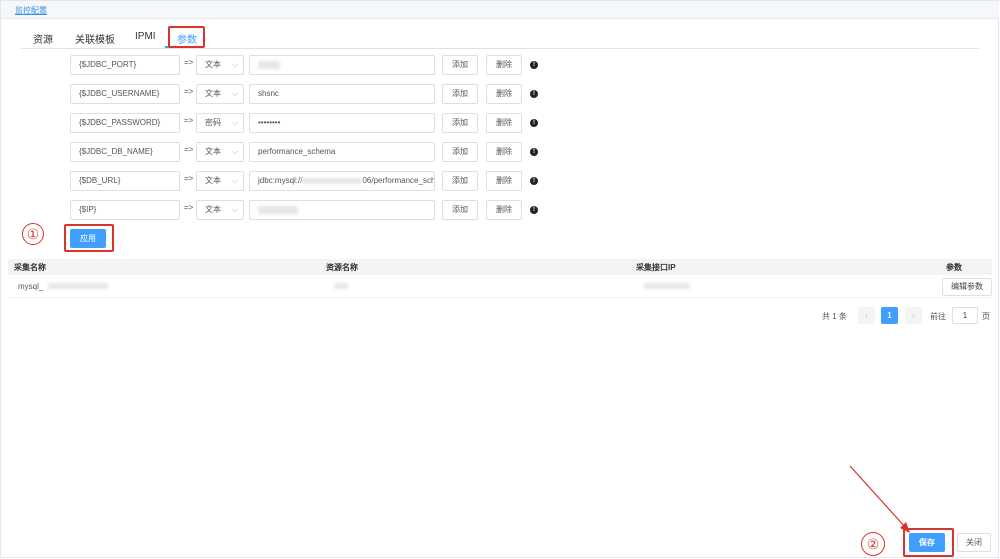 This screenshot has height=559, width=1000. What do you see at coordinates (913, 315) in the screenshot?
I see `next-page-button: ›` at bounding box center [913, 315].